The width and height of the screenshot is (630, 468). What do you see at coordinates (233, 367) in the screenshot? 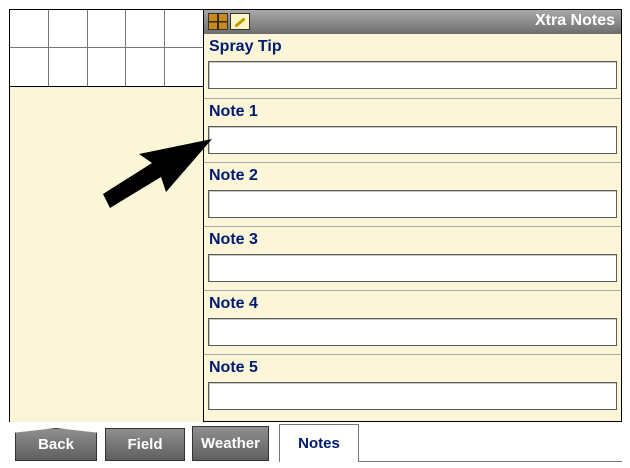
I see `note-5-label: Note 5` at bounding box center [233, 367].